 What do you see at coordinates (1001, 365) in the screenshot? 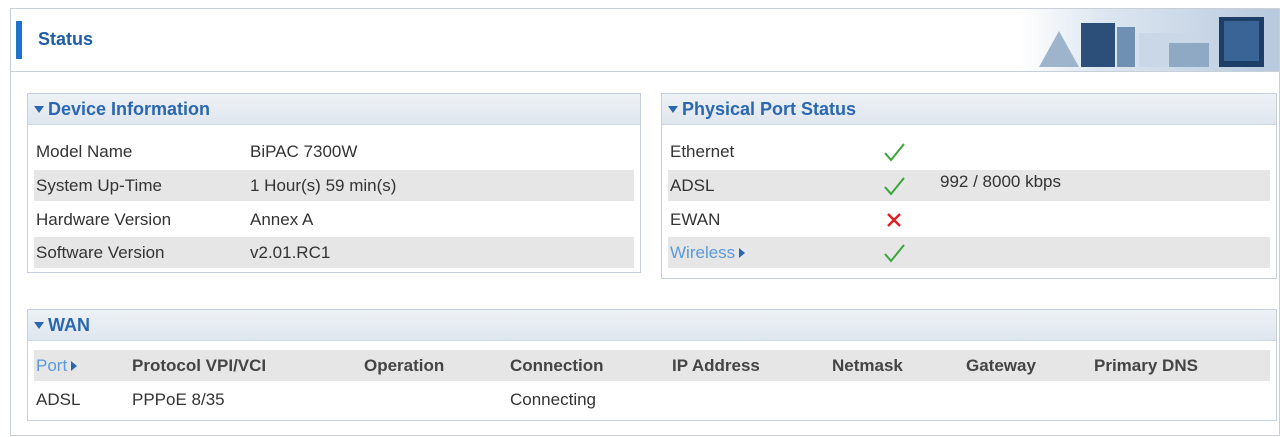
I see `wan-col-gateway: Gateway` at bounding box center [1001, 365].